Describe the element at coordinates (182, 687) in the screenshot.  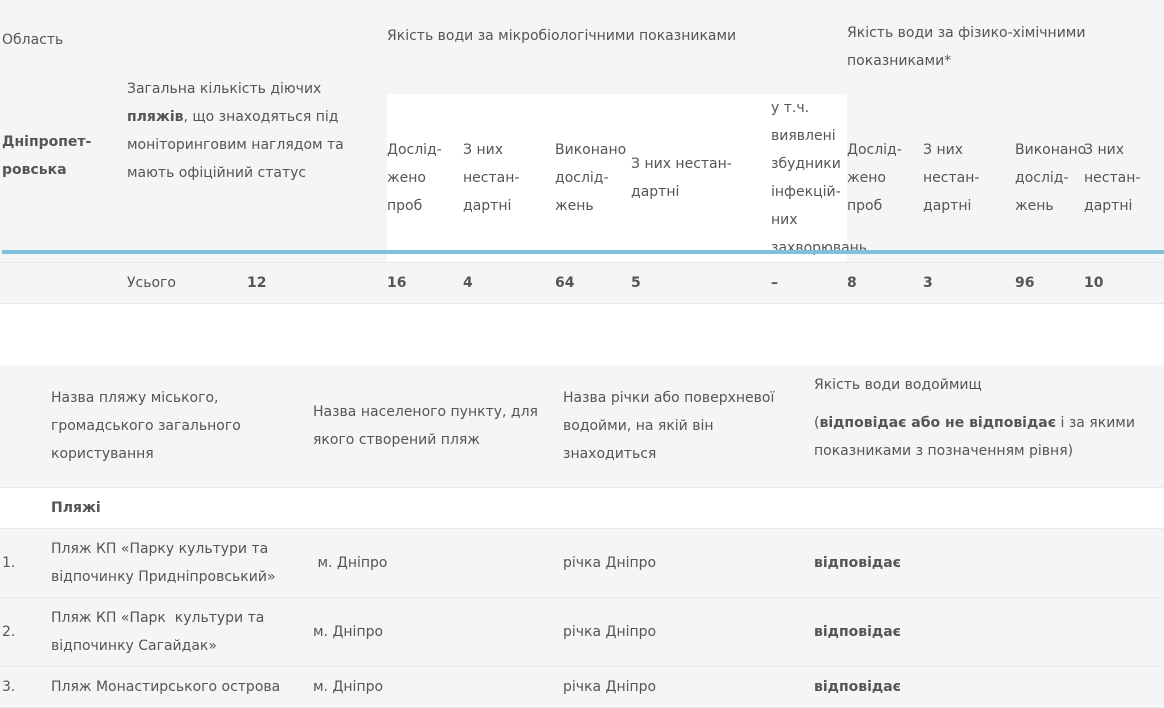
I see `beach-name: Пляж Монастирського острова` at that location.